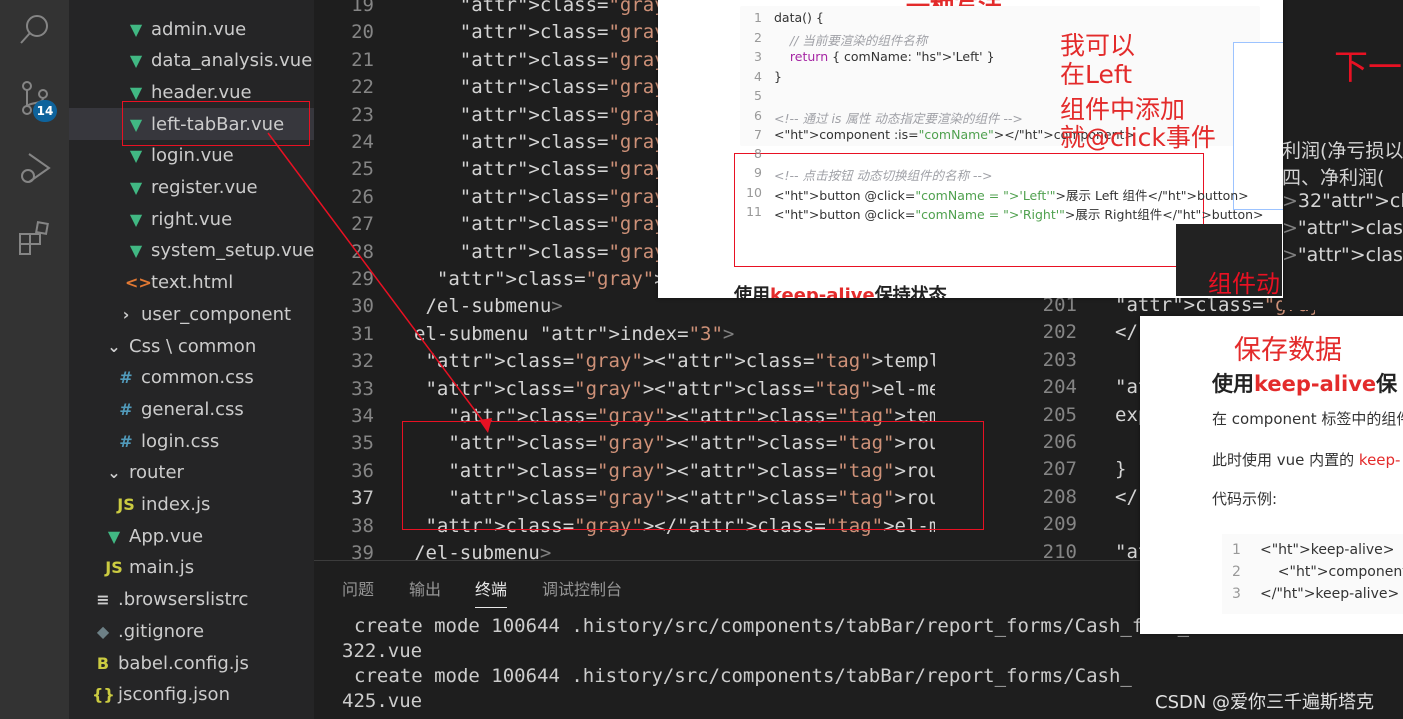 This screenshot has width=1403, height=719. I want to click on overlay-paragraph: 在 component 标签中的组件, so click(1307, 419).